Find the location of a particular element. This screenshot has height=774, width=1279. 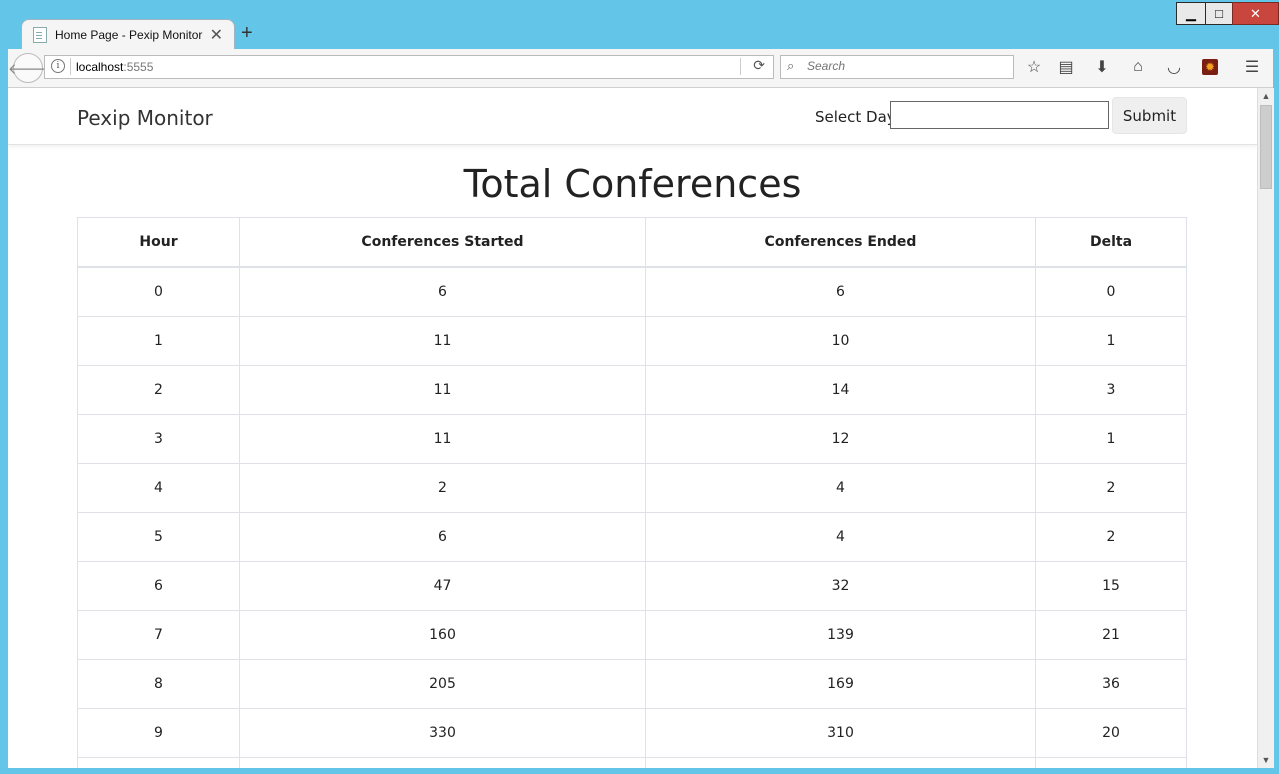

table-row: 2 11 14 3 is located at coordinates (632, 390).